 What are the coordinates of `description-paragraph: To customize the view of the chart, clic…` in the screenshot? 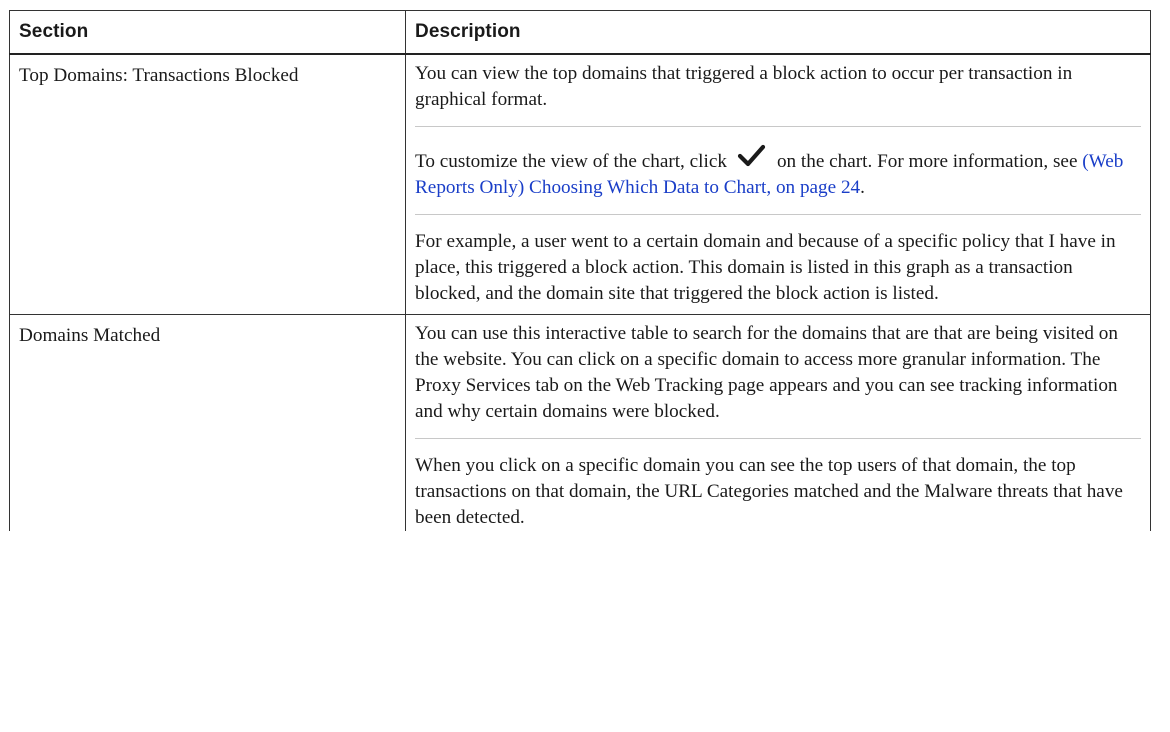 It's located at (778, 163).